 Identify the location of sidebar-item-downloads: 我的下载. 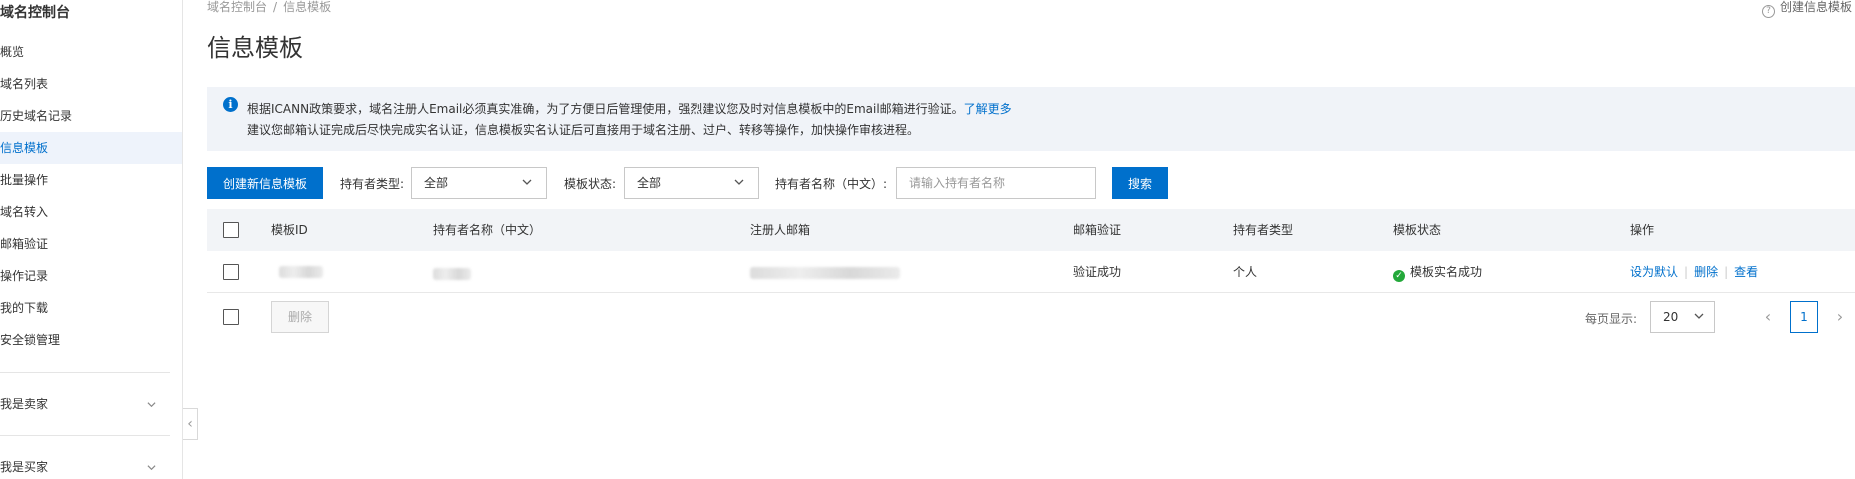
(91, 308).